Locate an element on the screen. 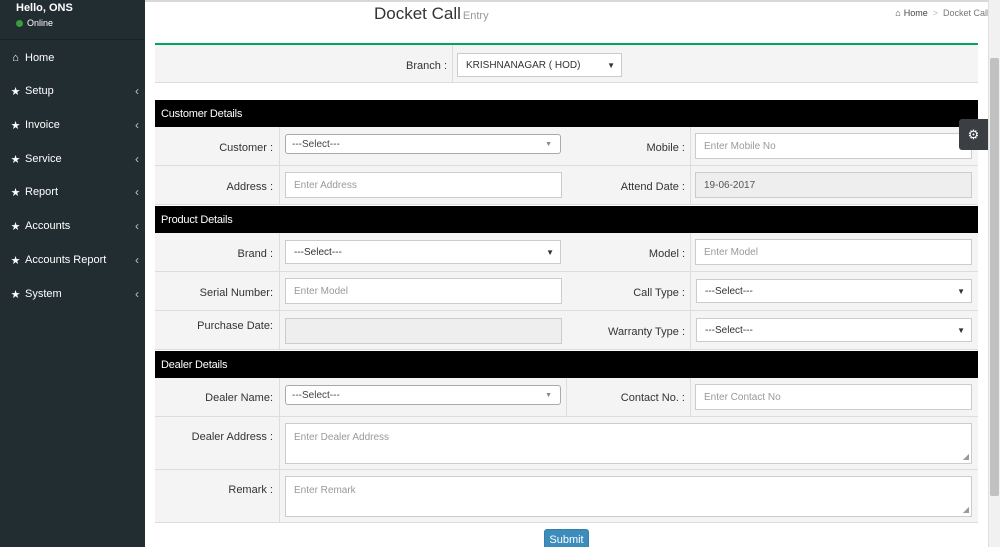 This screenshot has width=1000, height=547. sidebar-item-label: Report is located at coordinates (42, 192).